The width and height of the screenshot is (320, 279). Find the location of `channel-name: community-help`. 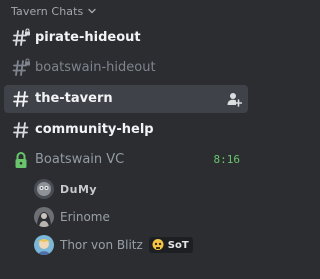

channel-name: community-help is located at coordinates (94, 129).